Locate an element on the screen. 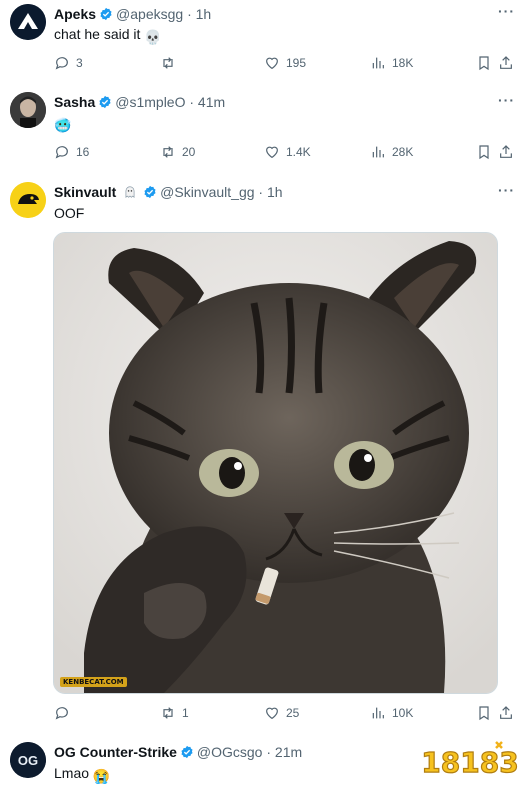  handle: @OGcsgo is located at coordinates (230, 752).